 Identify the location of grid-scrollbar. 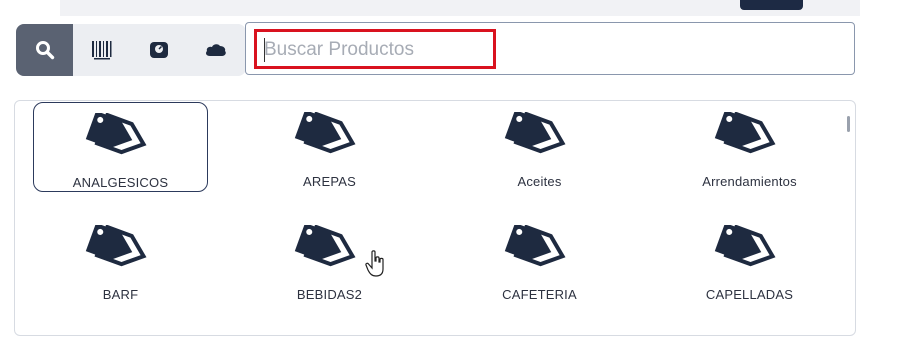
(848, 124).